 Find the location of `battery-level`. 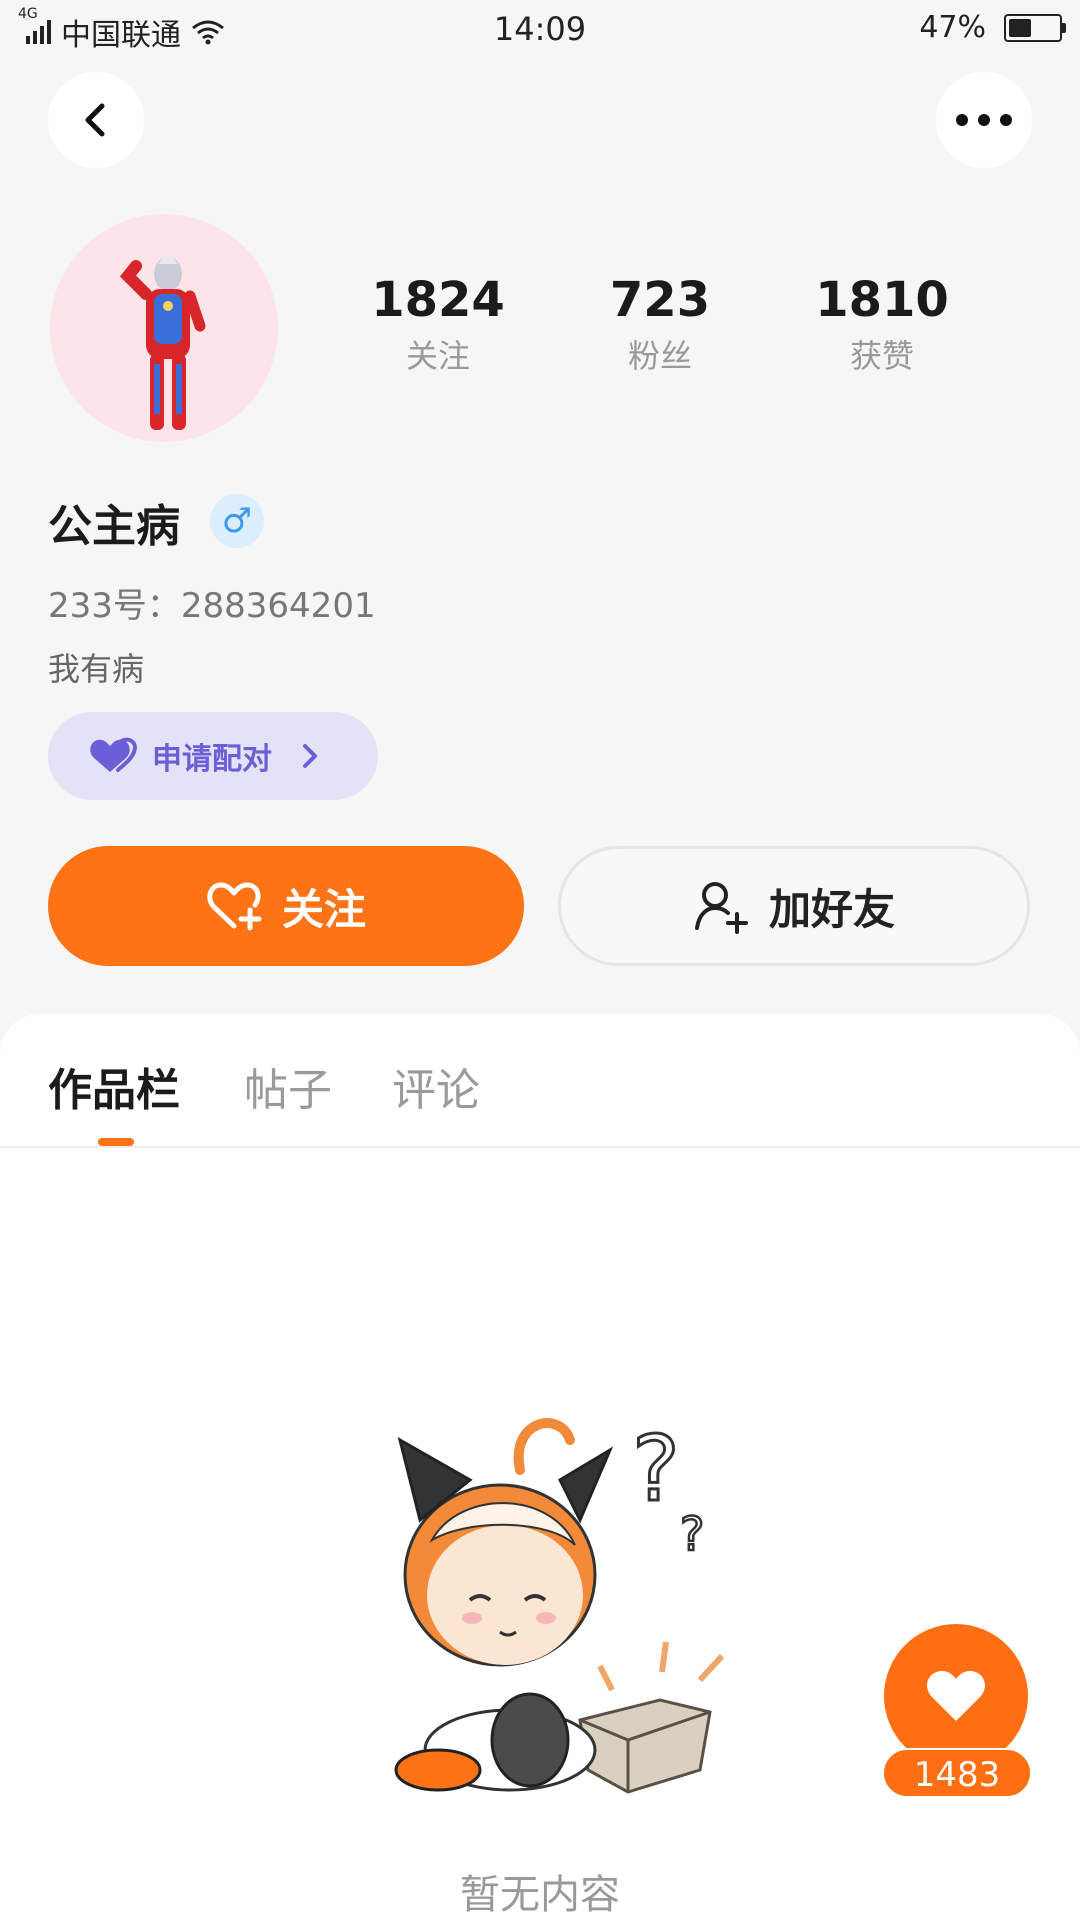

battery-level is located at coordinates (1020, 27).